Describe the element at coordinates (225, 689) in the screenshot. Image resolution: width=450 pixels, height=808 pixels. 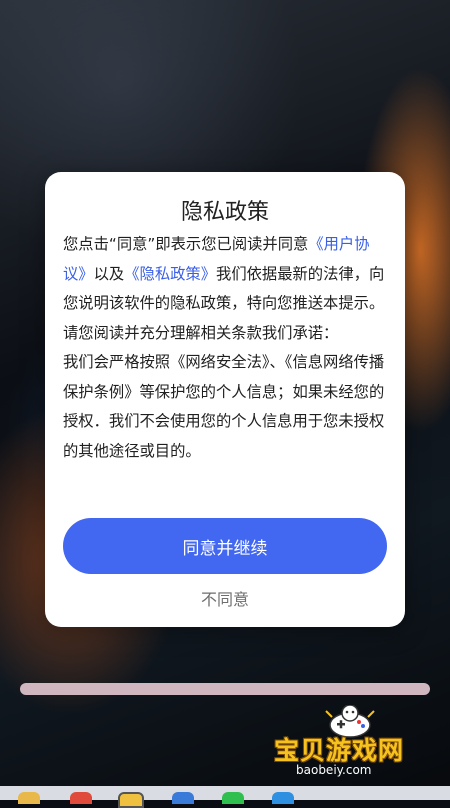
I see `home-indicator-bar` at that location.